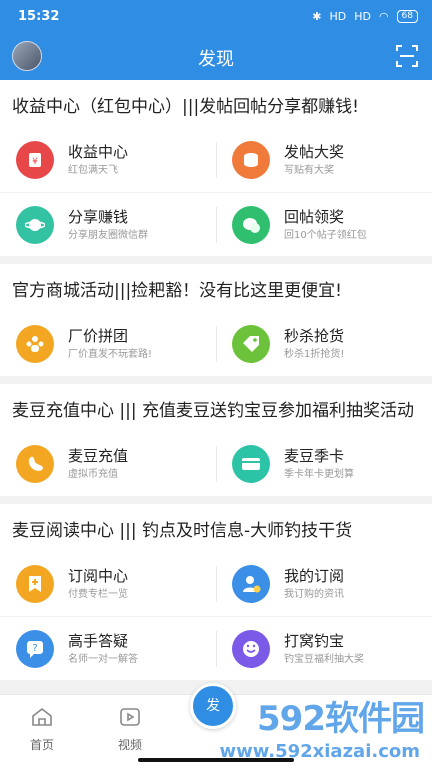 The image size is (432, 768). I want to click on planet-icon, so click(35, 224).